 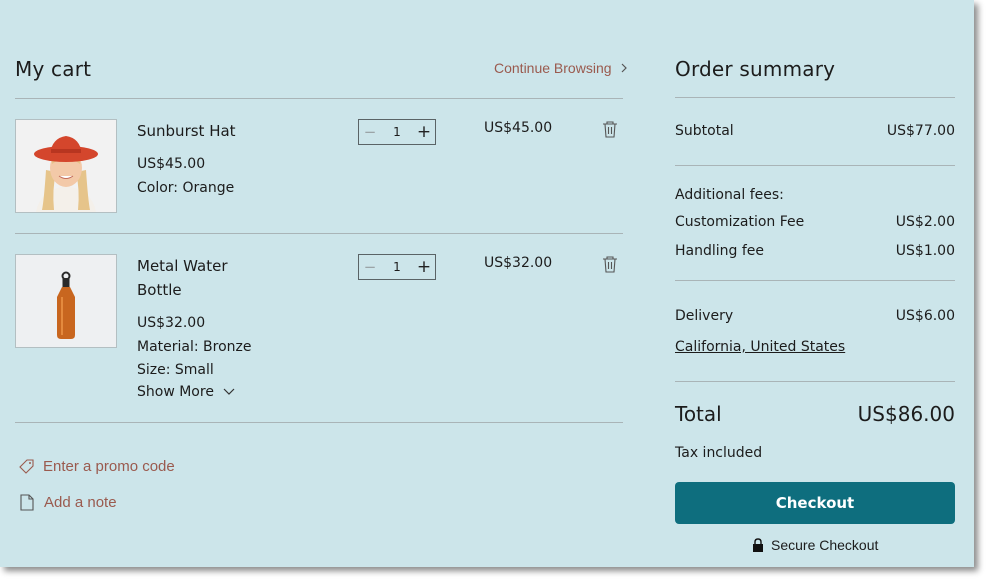 I want to click on cart-title: My cart, so click(x=53, y=69).